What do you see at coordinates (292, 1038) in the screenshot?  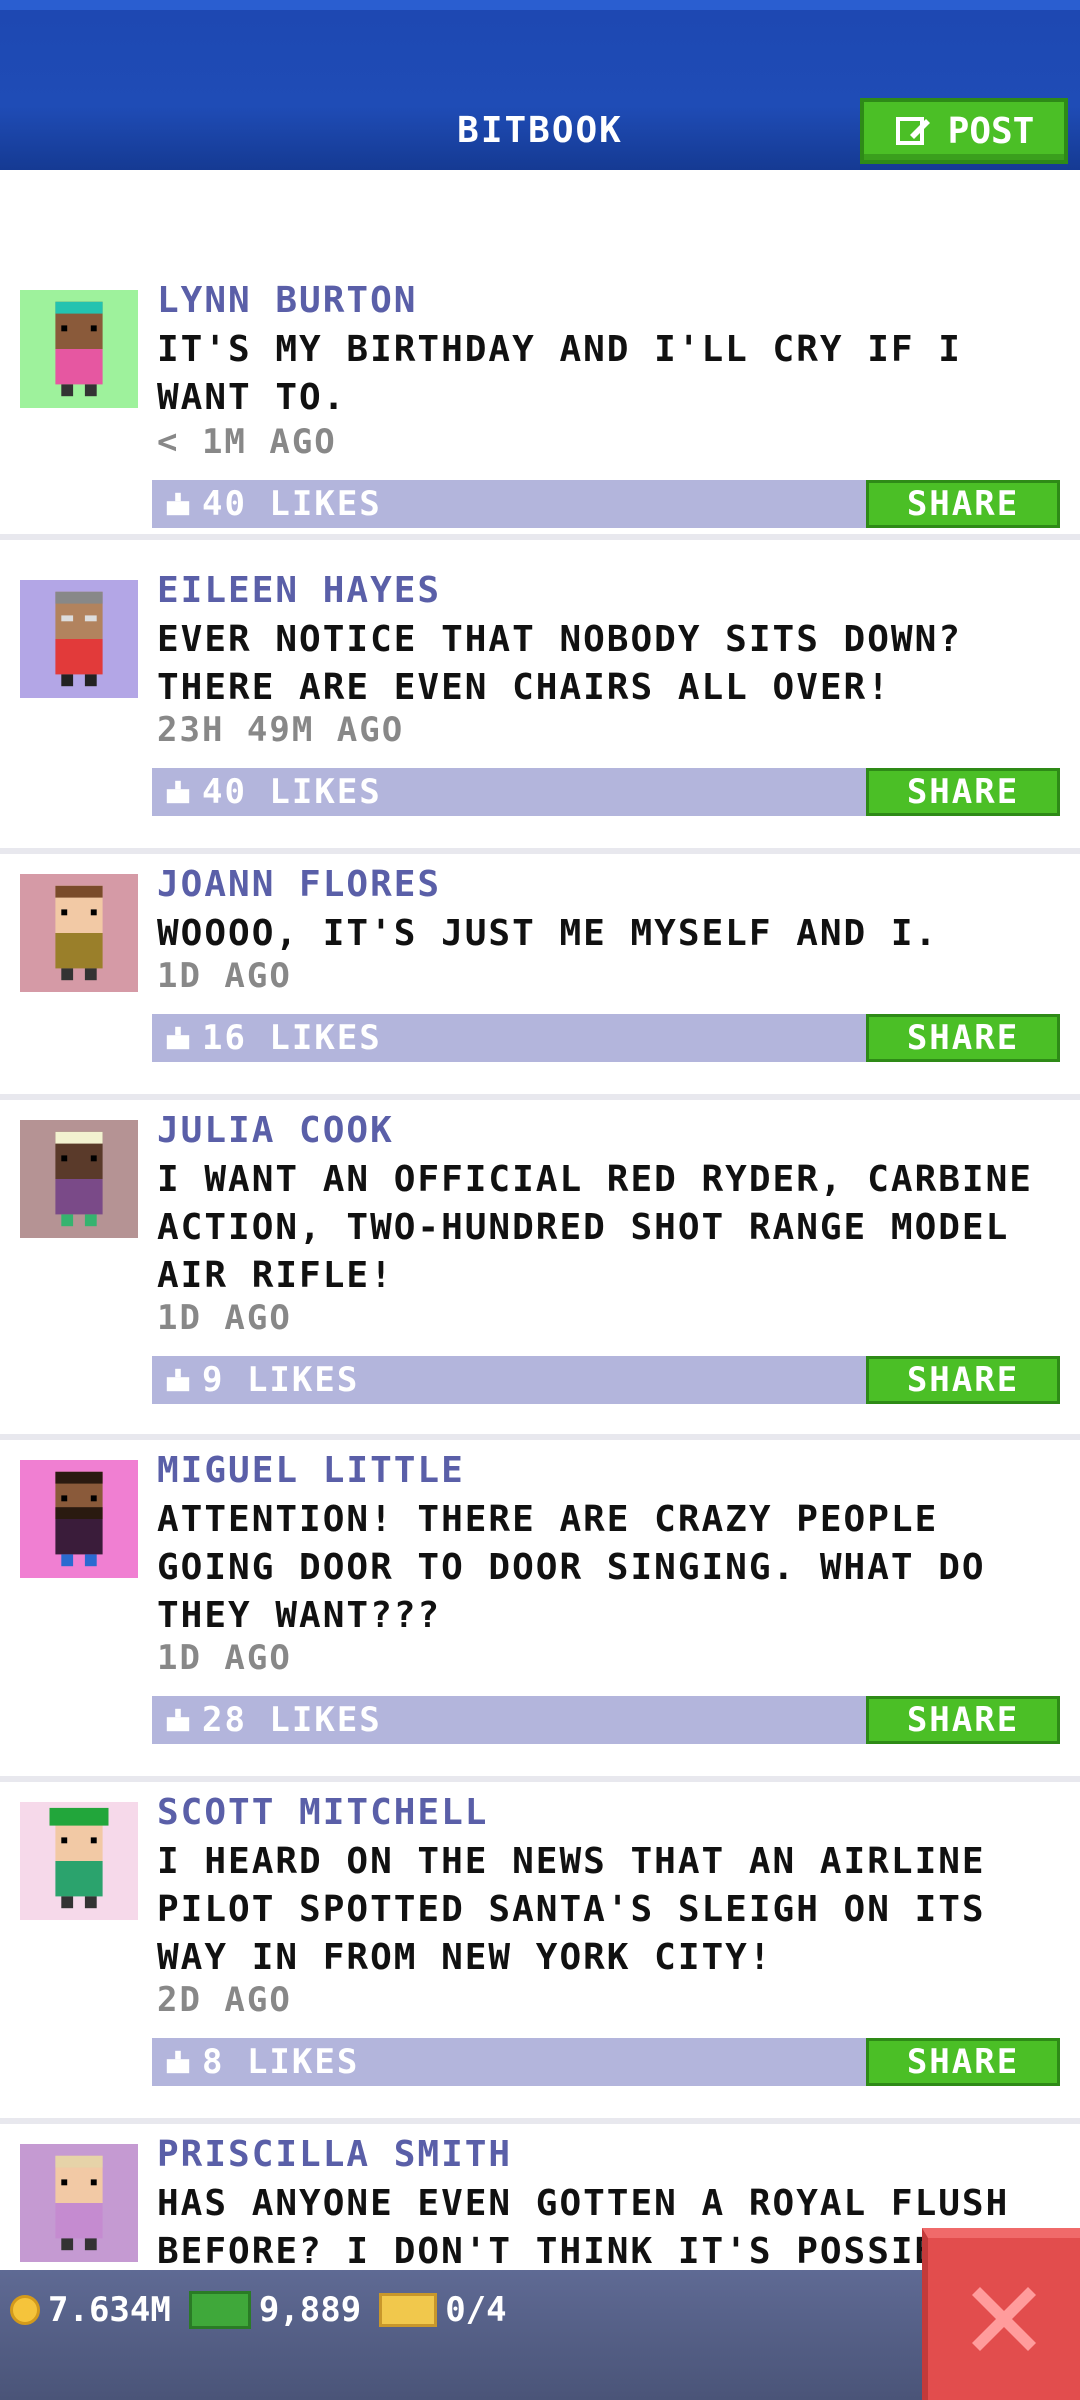 I see `likes-count: 16 LIKES` at bounding box center [292, 1038].